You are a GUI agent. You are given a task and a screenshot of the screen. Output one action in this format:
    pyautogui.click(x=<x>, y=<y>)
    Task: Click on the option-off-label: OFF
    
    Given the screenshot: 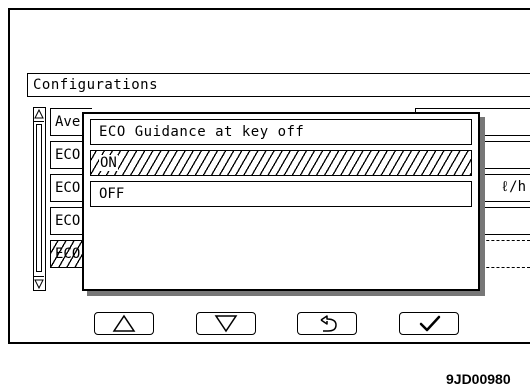 What is the action you would take?
    pyautogui.click(x=112, y=194)
    